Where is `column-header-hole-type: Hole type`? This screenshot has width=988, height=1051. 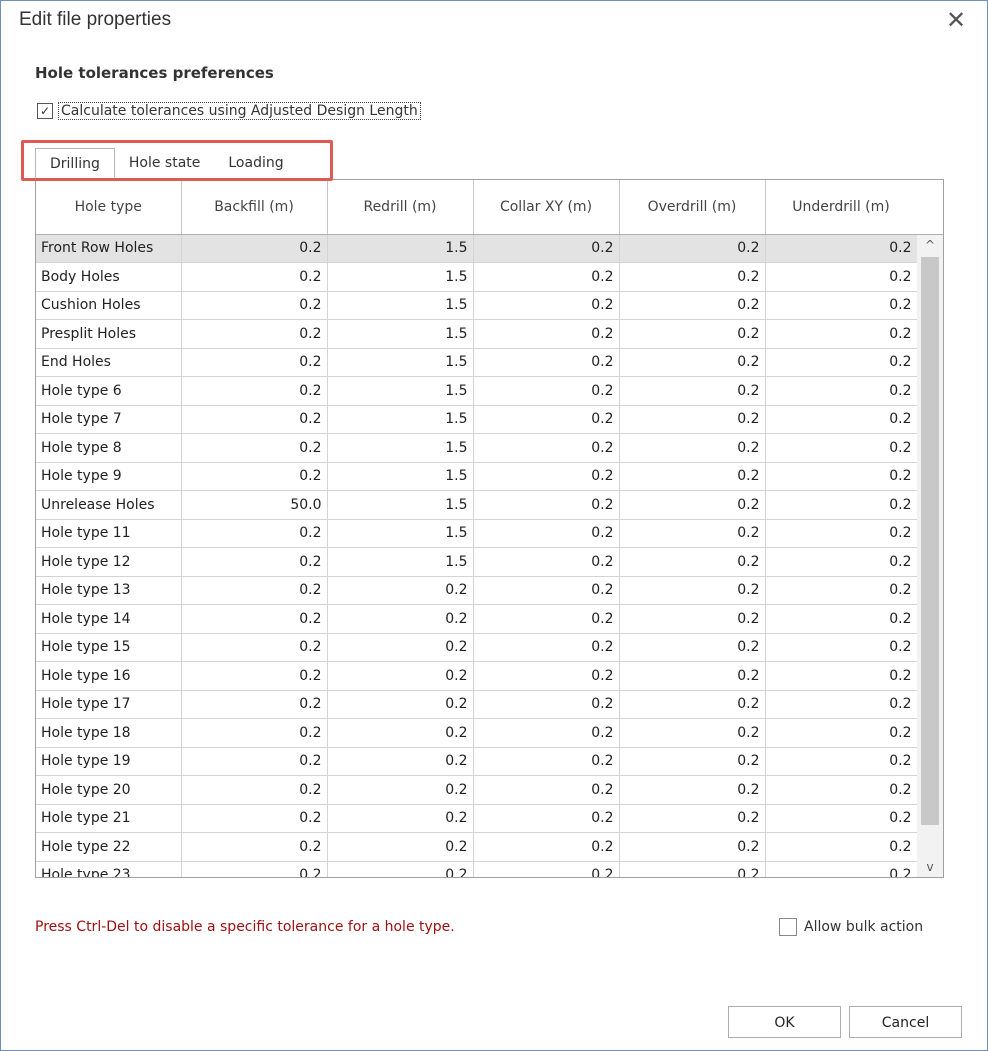 column-header-hole-type: Hole type is located at coordinates (109, 207).